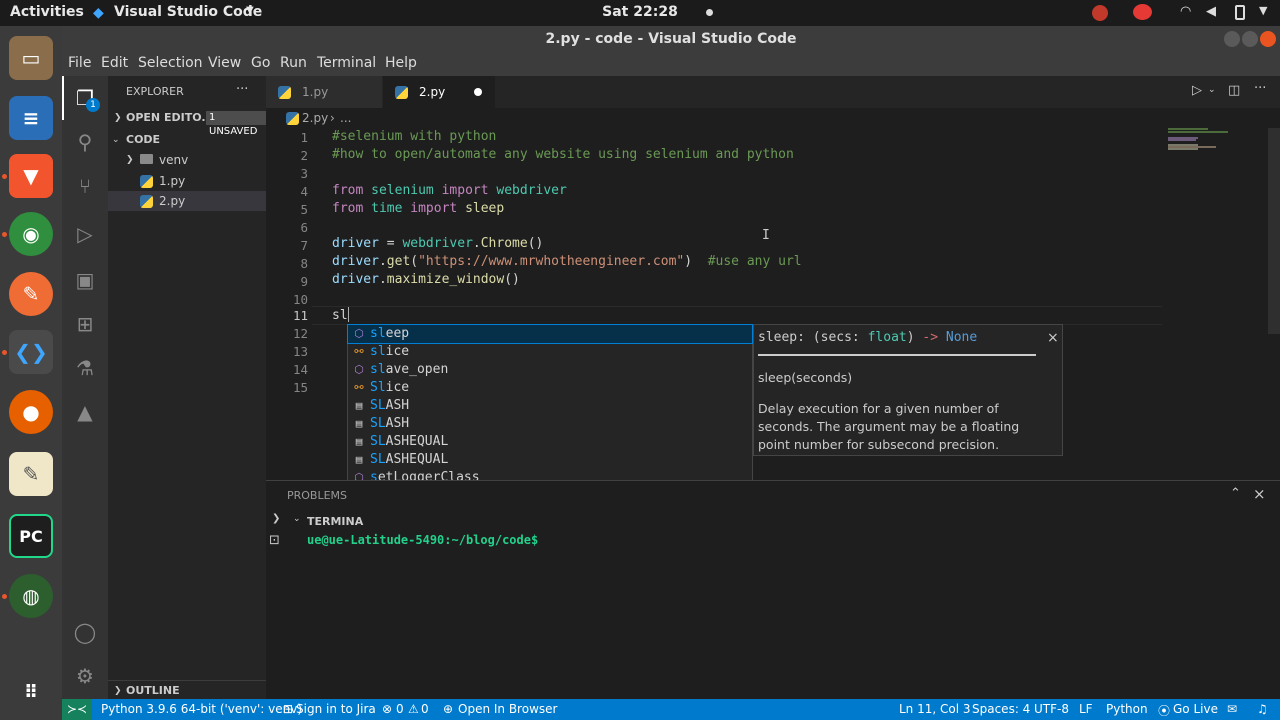  What do you see at coordinates (401, 63) in the screenshot?
I see `menu-help: Help` at bounding box center [401, 63].